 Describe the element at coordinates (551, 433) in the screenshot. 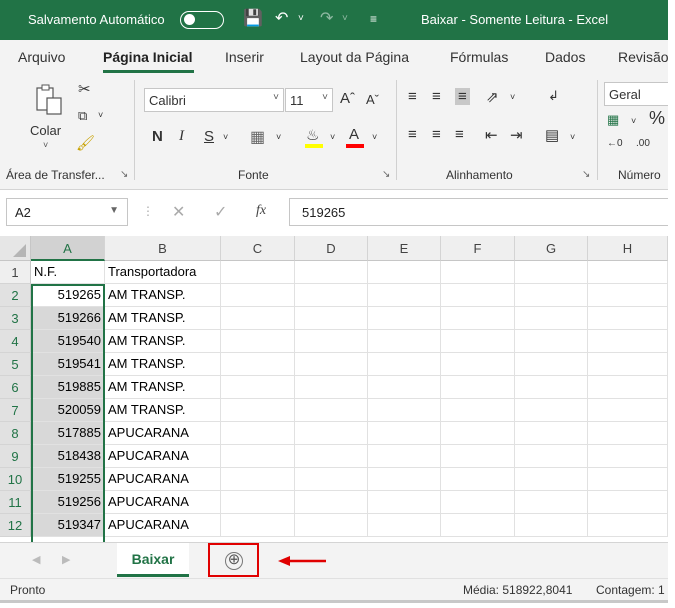

I see `cell-g8` at that location.